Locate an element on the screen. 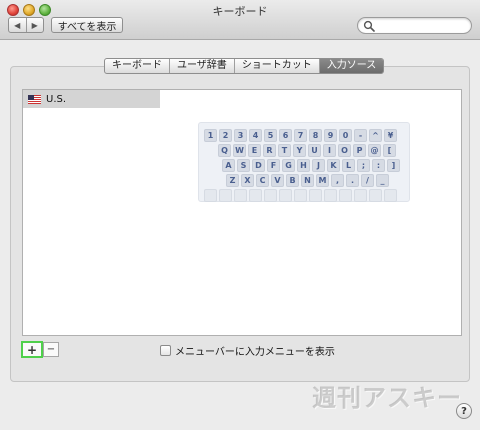 The width and height of the screenshot is (480, 430). tab-shortcuts: ショートカット is located at coordinates (277, 66).